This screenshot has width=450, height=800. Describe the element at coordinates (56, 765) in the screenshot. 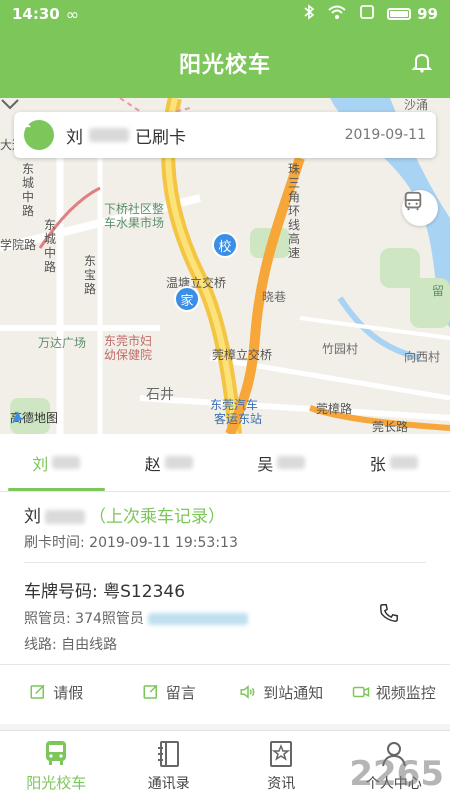

I see `nav-school-bus: 阳光校车` at that location.